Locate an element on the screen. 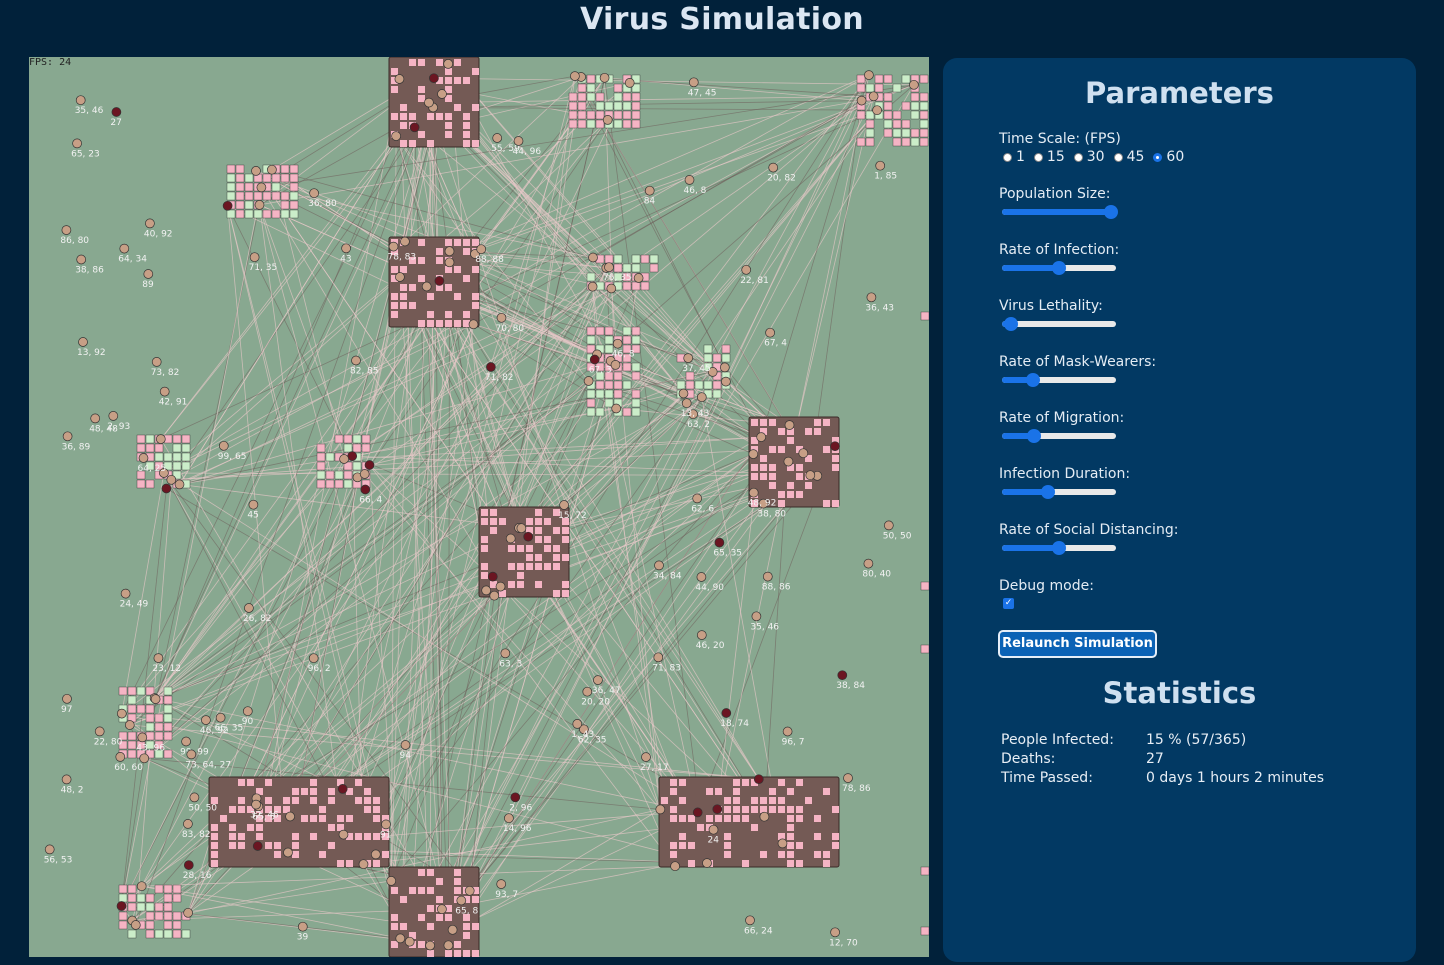 The width and height of the screenshot is (1444, 965). relaunch-simulation-button: Relaunch Simulation is located at coordinates (1077, 644).